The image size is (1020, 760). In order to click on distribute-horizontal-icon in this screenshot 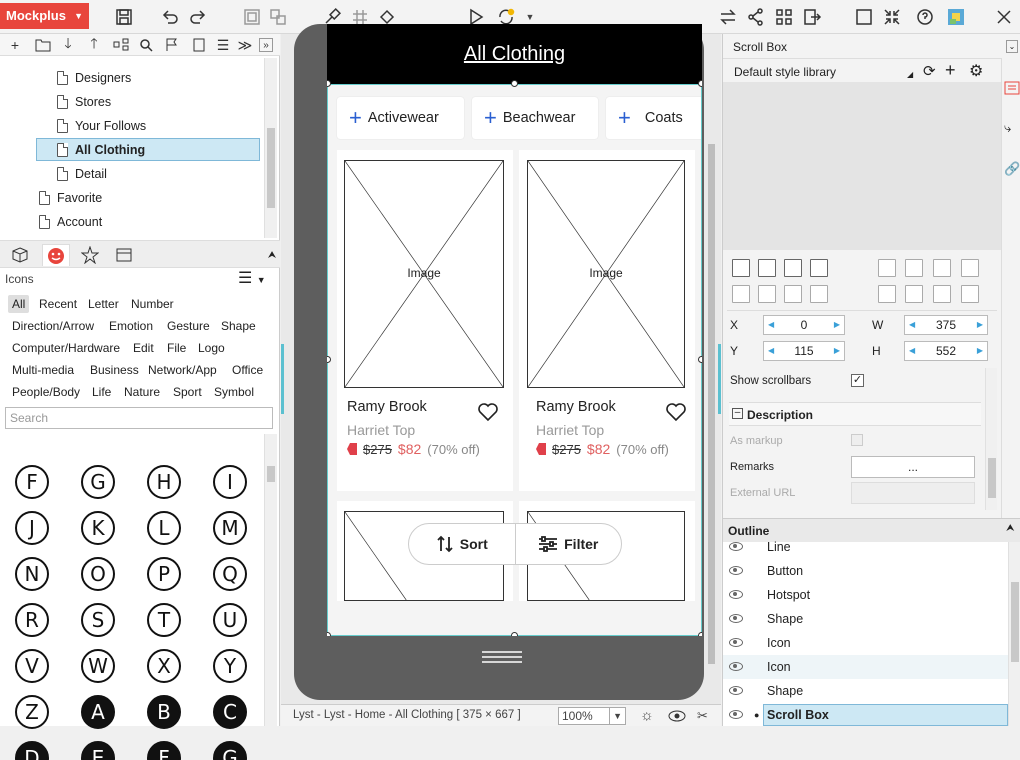, I will do `click(887, 268)`.